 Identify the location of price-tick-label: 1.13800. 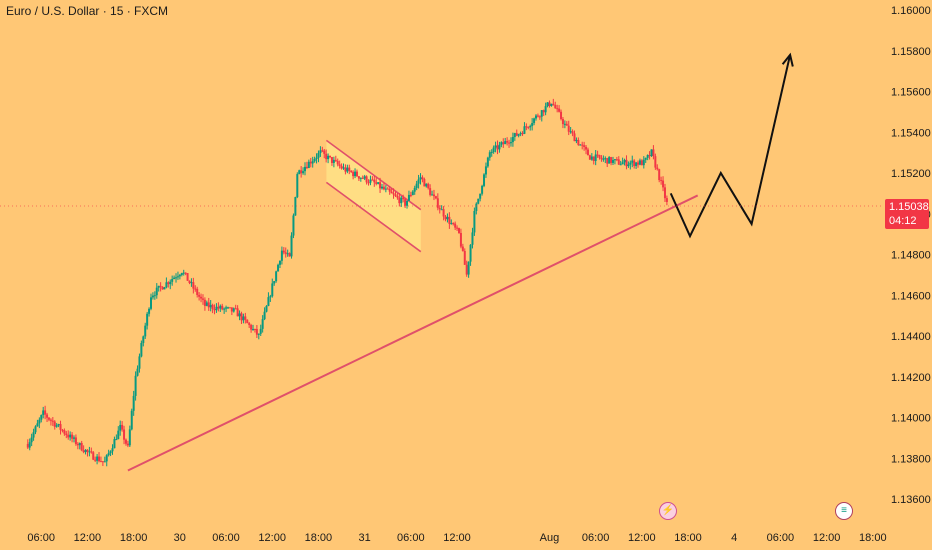
(911, 459).